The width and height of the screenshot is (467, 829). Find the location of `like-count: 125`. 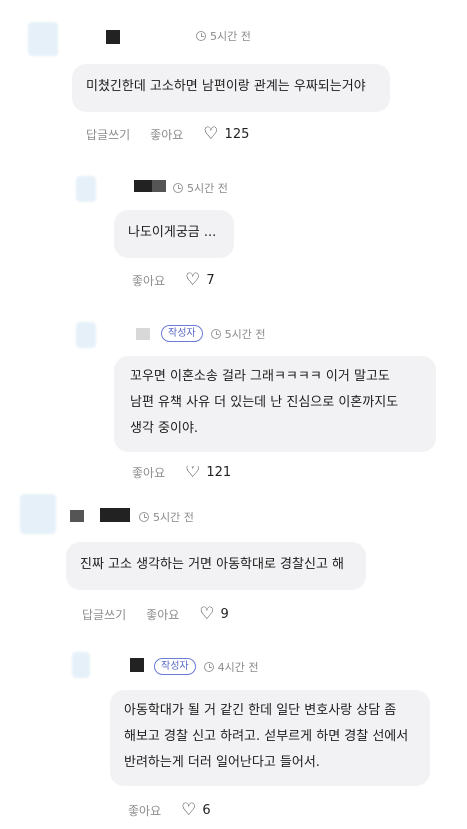

like-count: 125 is located at coordinates (237, 134).